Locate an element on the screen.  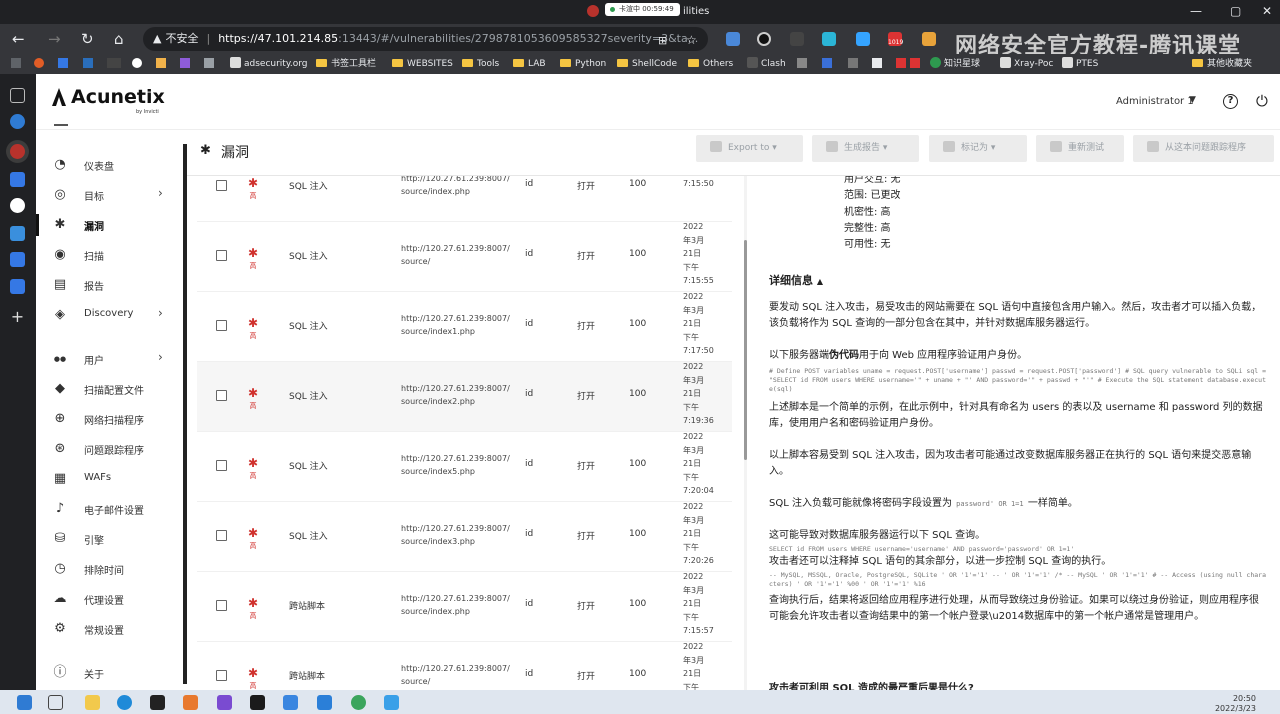
pycharm-icon is located at coordinates (257, 702).